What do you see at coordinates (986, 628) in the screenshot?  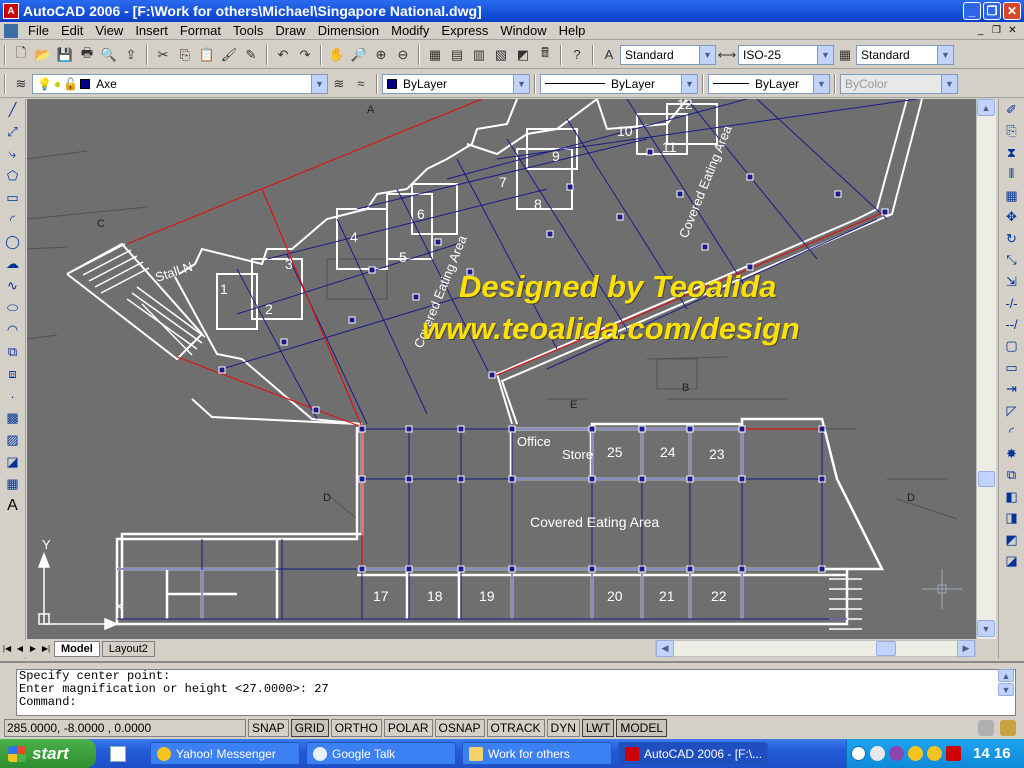 I see `scroll-down-icon: ▼` at bounding box center [986, 628].